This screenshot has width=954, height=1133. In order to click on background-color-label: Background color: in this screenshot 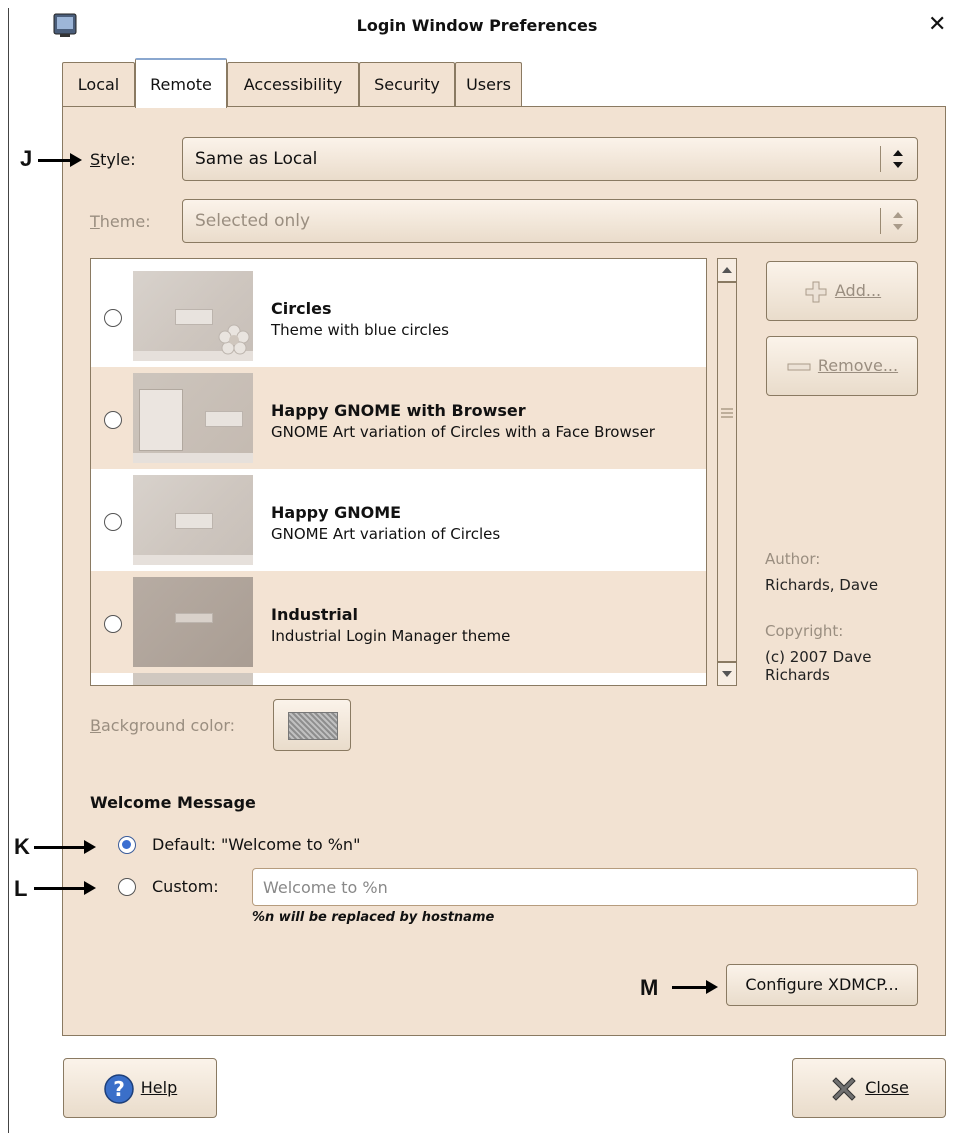, I will do `click(163, 725)`.